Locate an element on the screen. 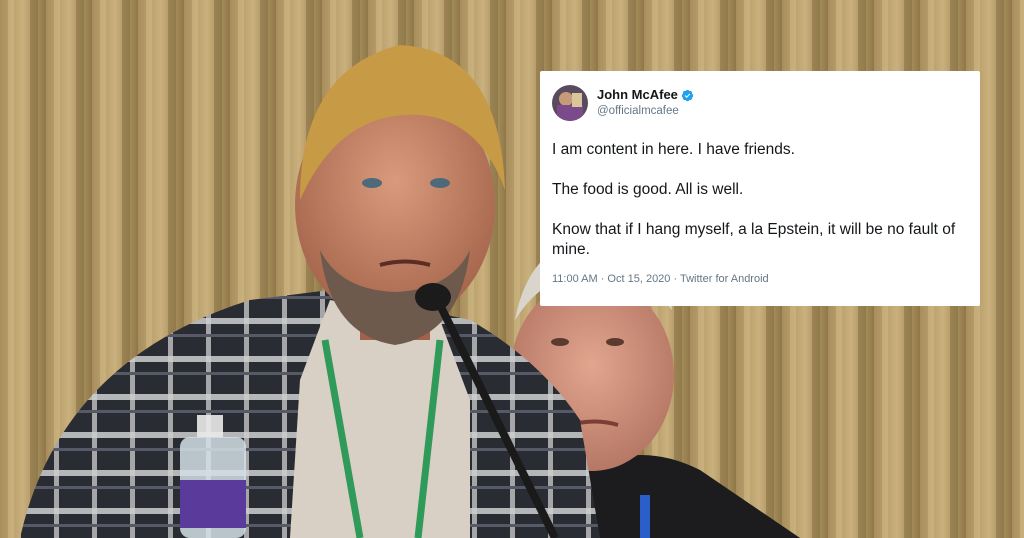 The height and width of the screenshot is (538, 1024). verified-badge-icon is located at coordinates (687, 95).